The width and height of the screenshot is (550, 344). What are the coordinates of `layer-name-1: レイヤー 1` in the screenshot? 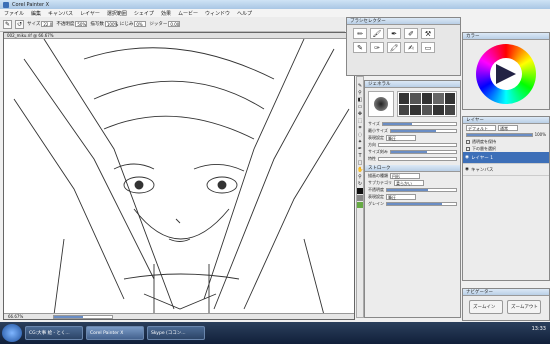 It's located at (482, 158).